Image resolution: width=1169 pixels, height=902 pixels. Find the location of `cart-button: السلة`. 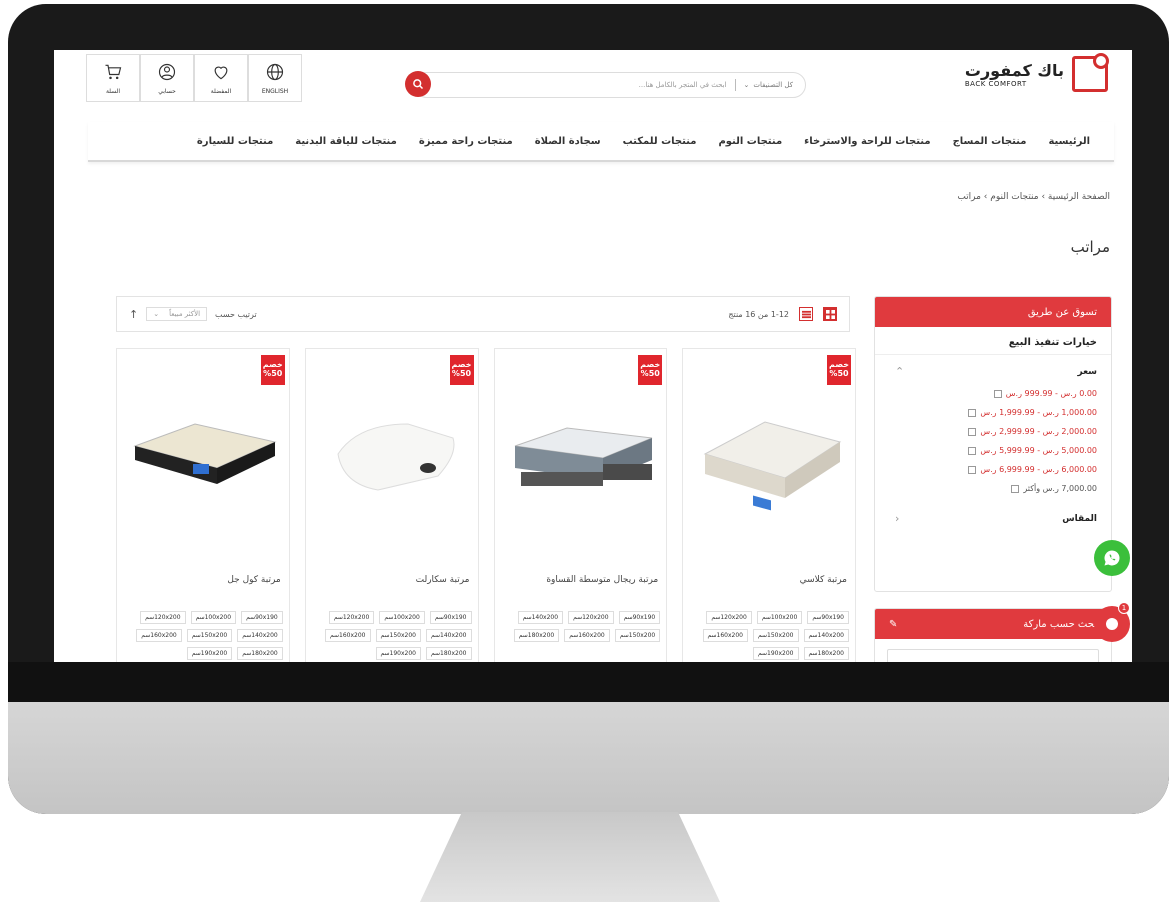

cart-button: السلة is located at coordinates (113, 78).